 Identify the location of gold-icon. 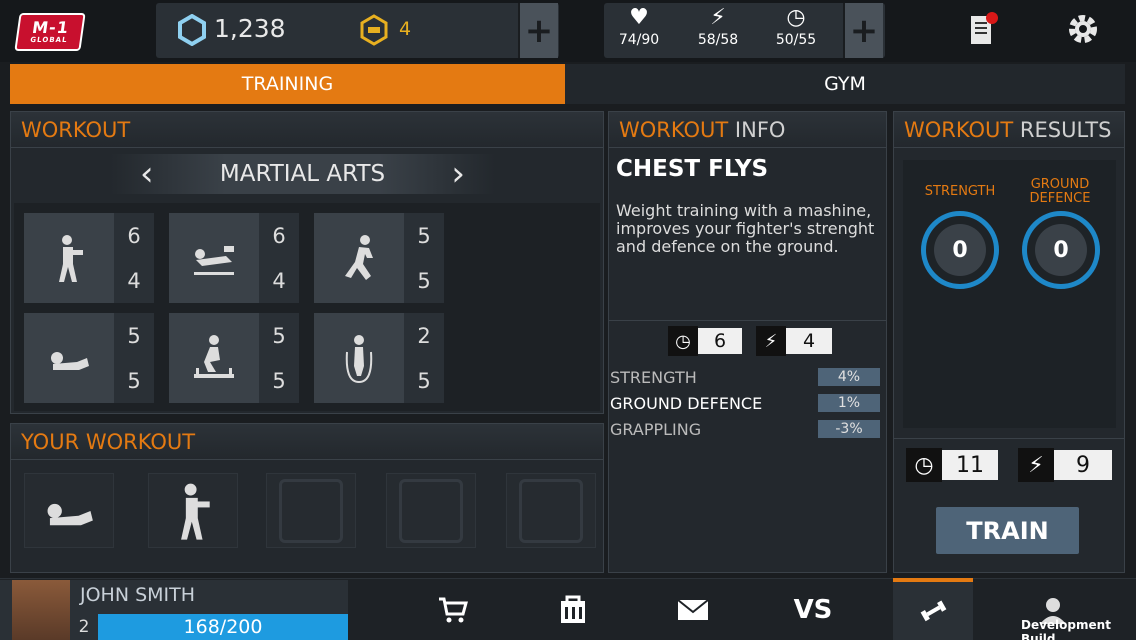
(374, 30).